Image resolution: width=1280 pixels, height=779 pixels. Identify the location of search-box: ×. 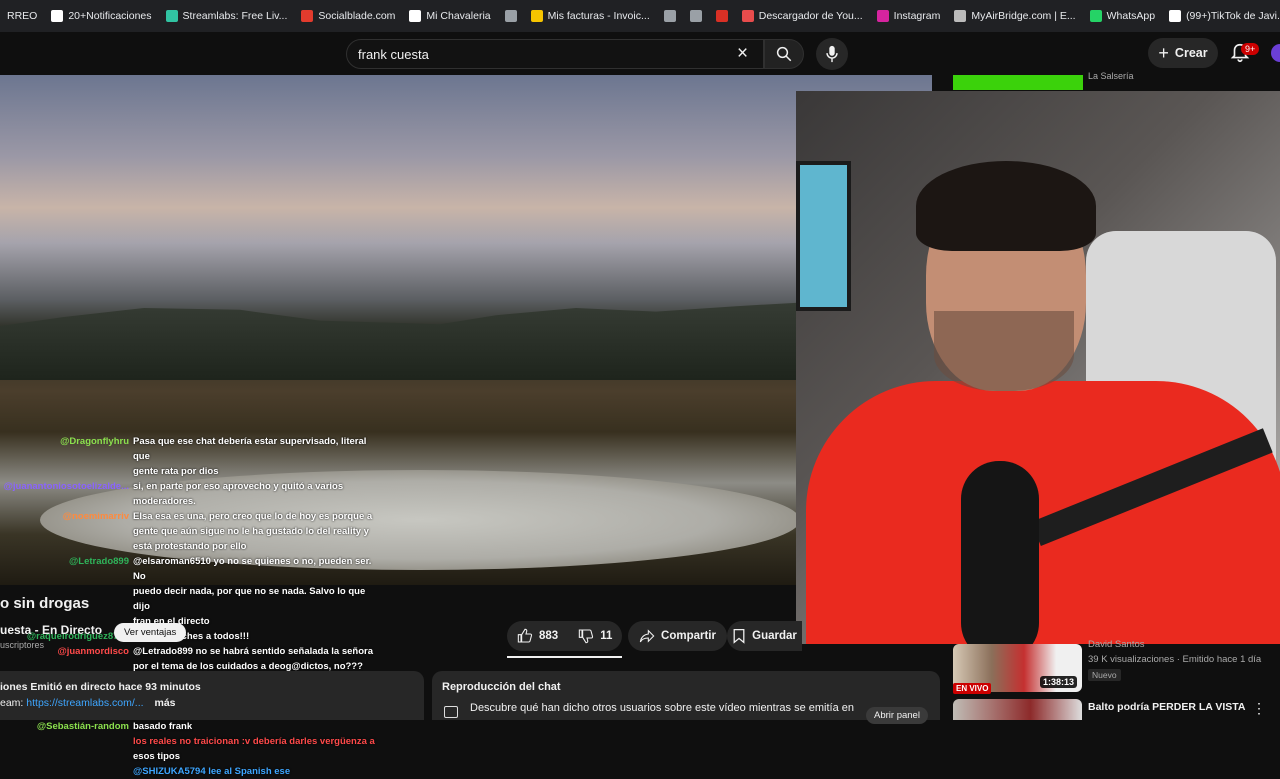
(555, 54).